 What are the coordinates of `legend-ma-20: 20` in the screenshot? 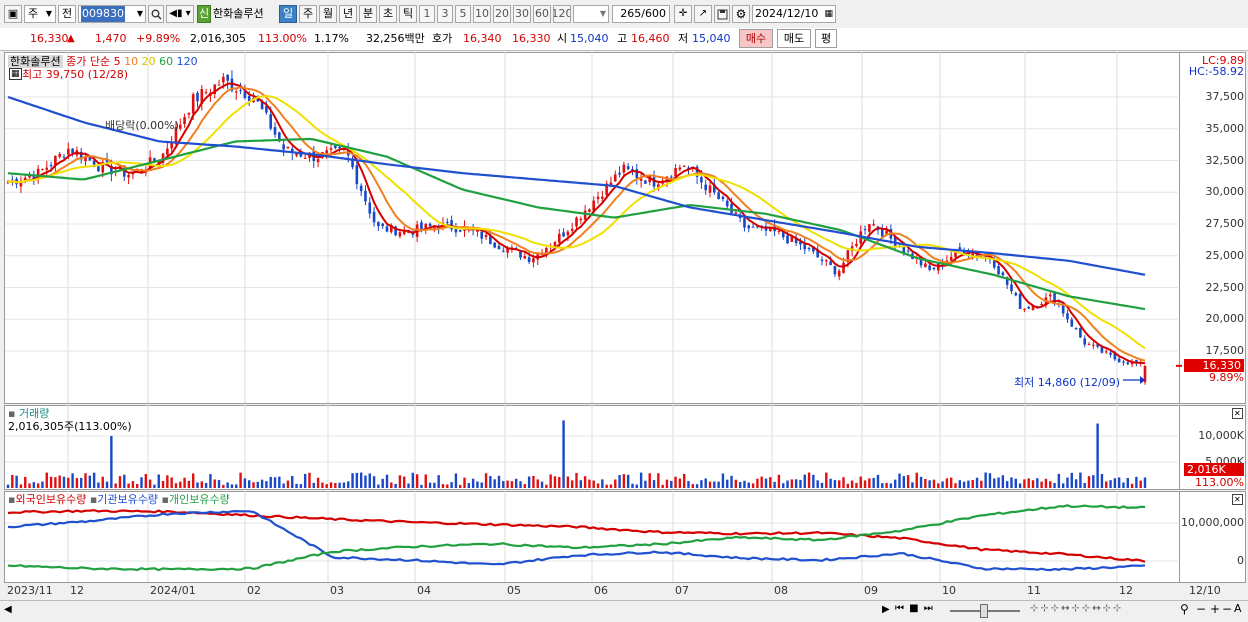 It's located at (149, 61).